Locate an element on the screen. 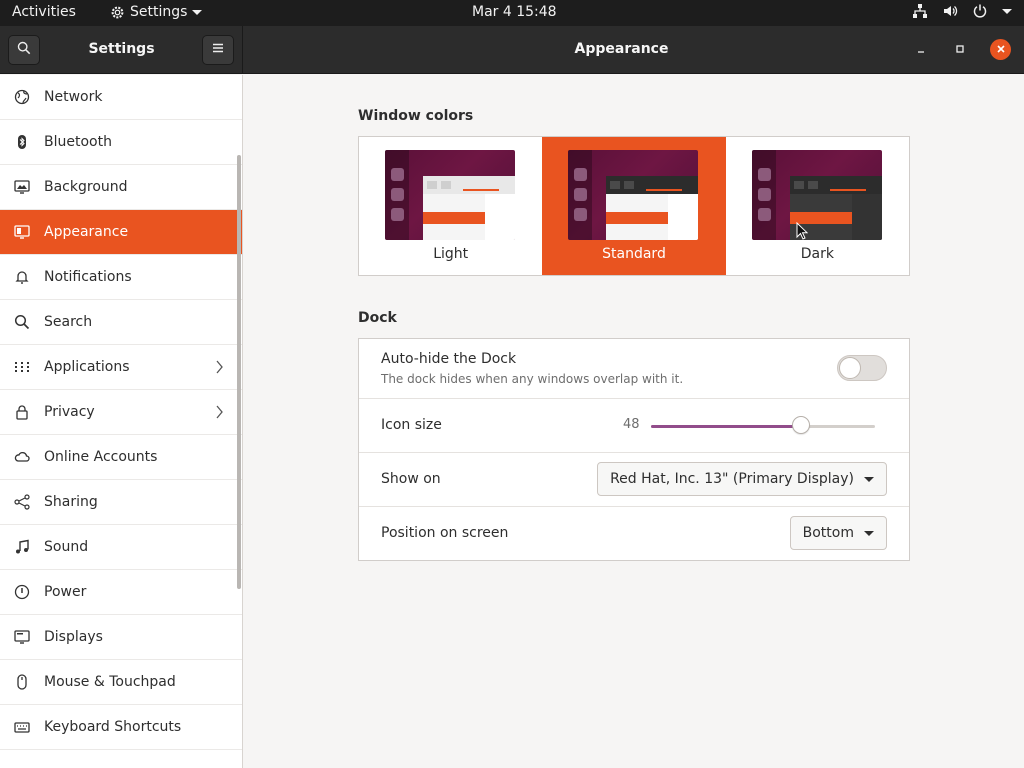 The height and width of the screenshot is (768, 1024). sidebar-item-privacy: Privacy is located at coordinates (121, 412).